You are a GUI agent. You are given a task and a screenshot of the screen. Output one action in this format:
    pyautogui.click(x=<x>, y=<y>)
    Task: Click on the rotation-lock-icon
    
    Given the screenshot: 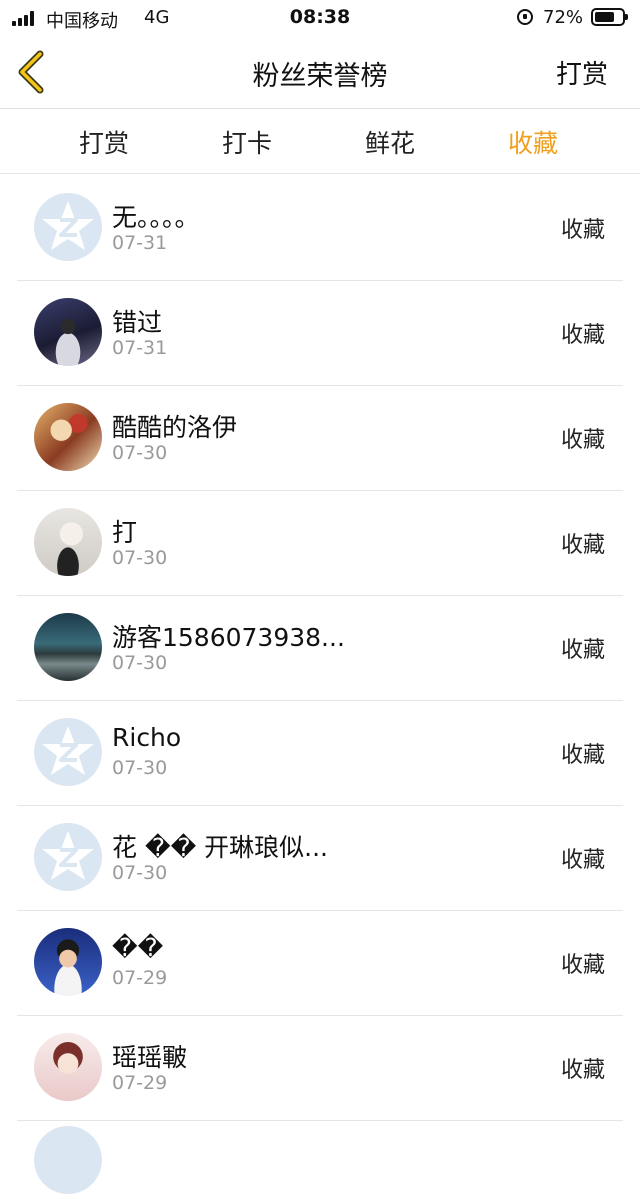 What is the action you would take?
    pyautogui.click(x=525, y=17)
    